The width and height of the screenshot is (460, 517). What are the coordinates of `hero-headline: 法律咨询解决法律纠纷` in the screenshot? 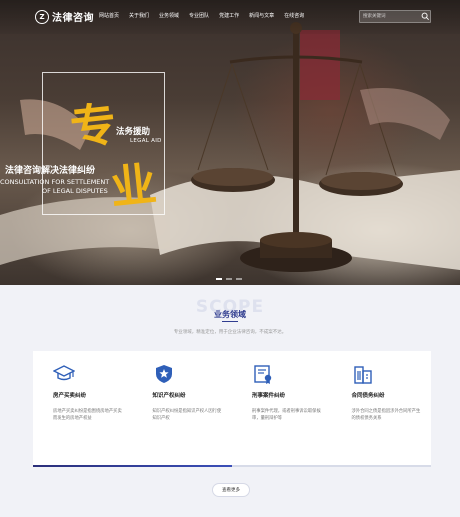 It's located at (50, 171).